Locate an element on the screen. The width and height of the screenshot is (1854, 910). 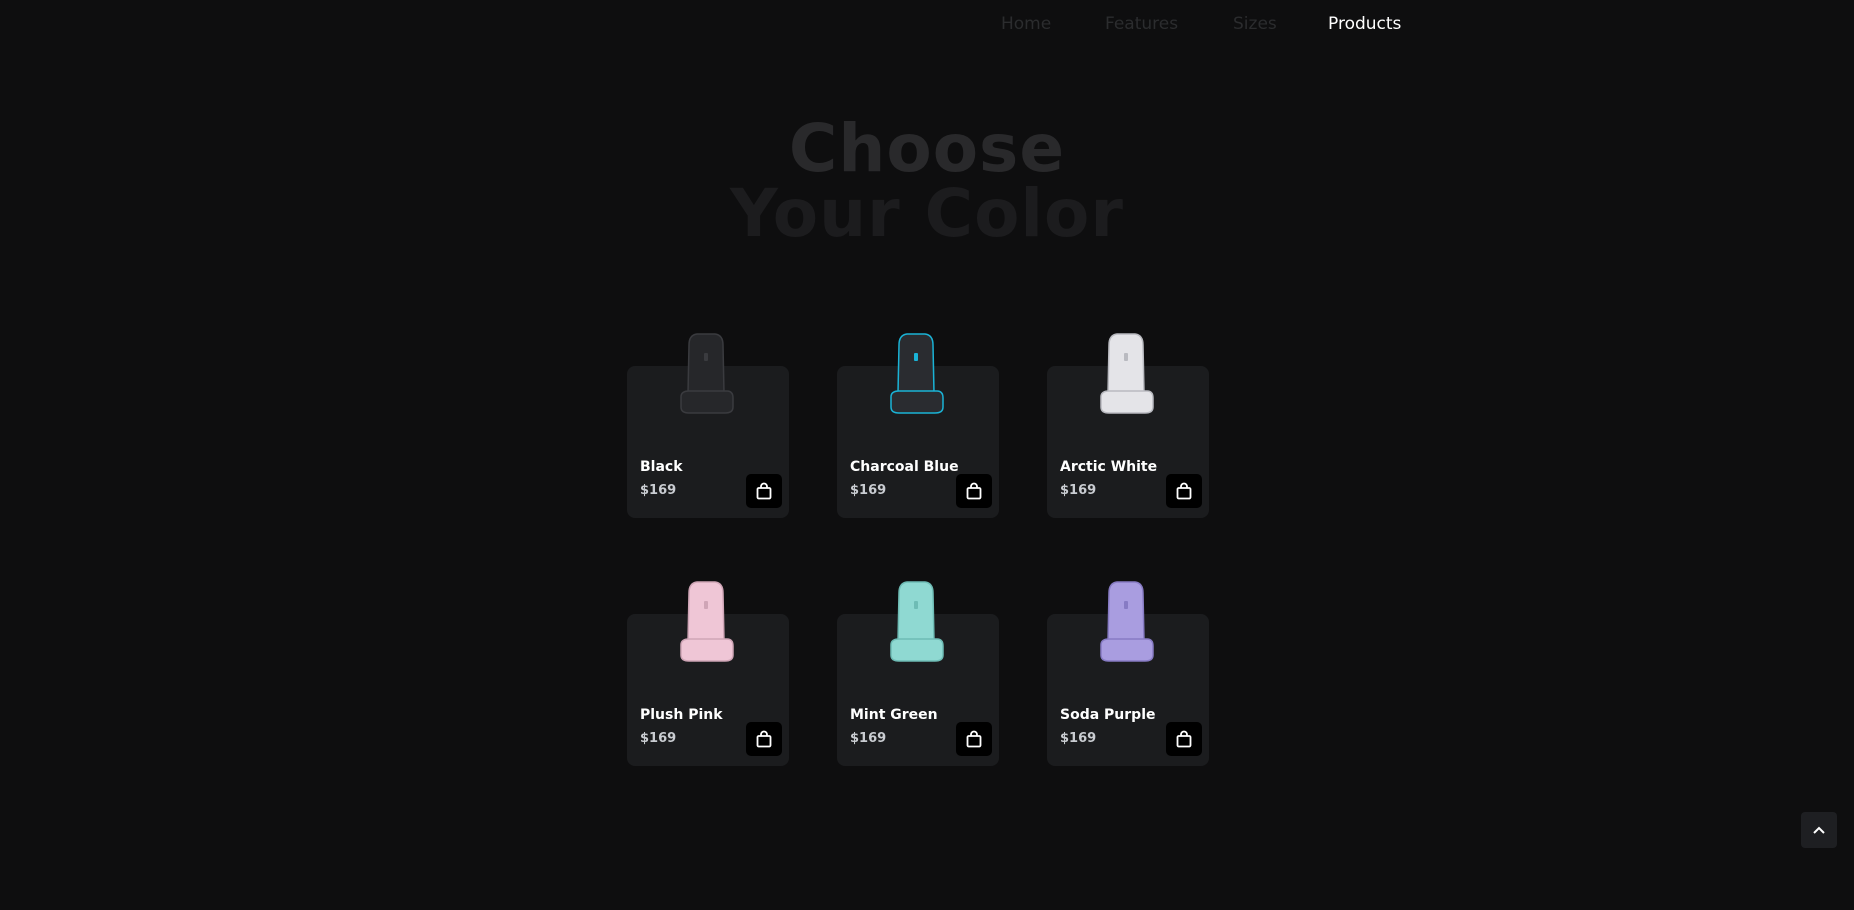
hero-heading-line-2: Your Color is located at coordinates (927, 213).